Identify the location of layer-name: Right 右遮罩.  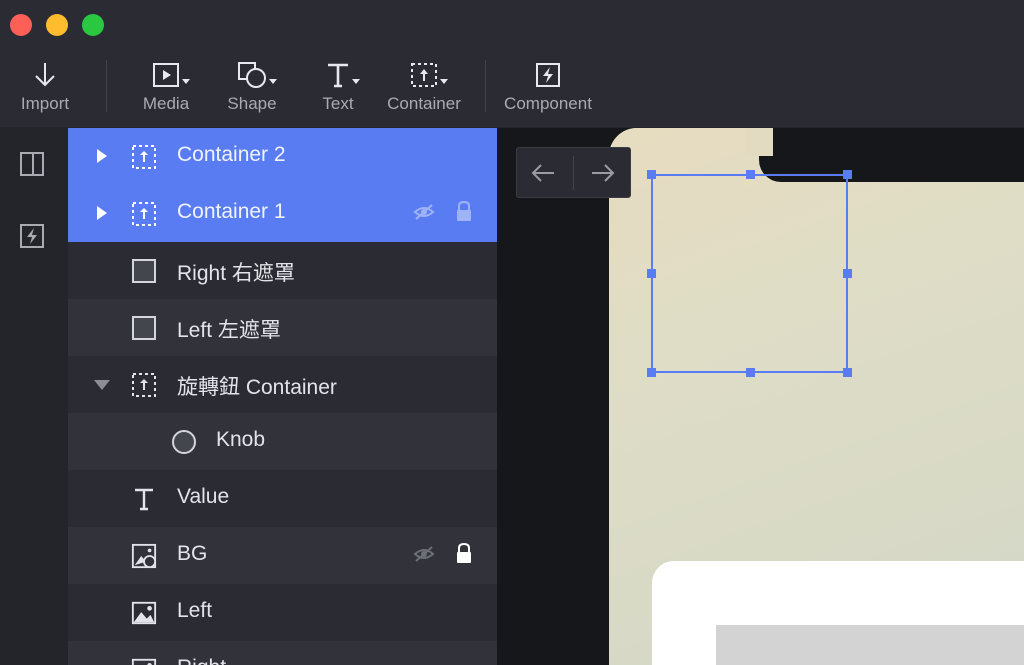
(236, 273).